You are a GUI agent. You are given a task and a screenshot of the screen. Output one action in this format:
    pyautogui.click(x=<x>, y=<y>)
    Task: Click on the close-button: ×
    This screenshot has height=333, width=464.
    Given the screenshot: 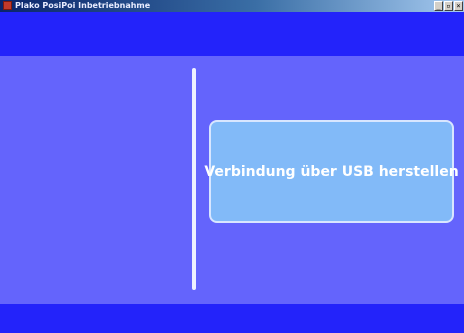 What is the action you would take?
    pyautogui.click(x=458, y=6)
    